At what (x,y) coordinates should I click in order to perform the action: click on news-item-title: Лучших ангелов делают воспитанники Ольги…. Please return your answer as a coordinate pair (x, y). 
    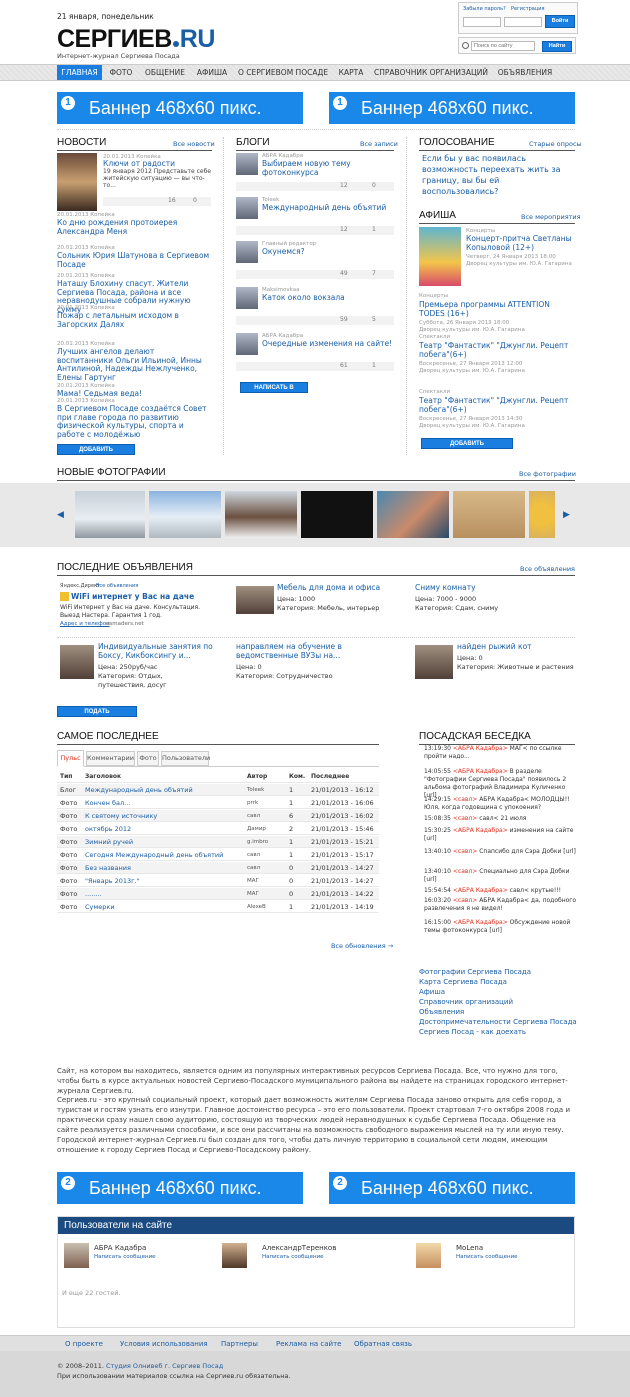
    Looking at the image, I should click on (134, 364).